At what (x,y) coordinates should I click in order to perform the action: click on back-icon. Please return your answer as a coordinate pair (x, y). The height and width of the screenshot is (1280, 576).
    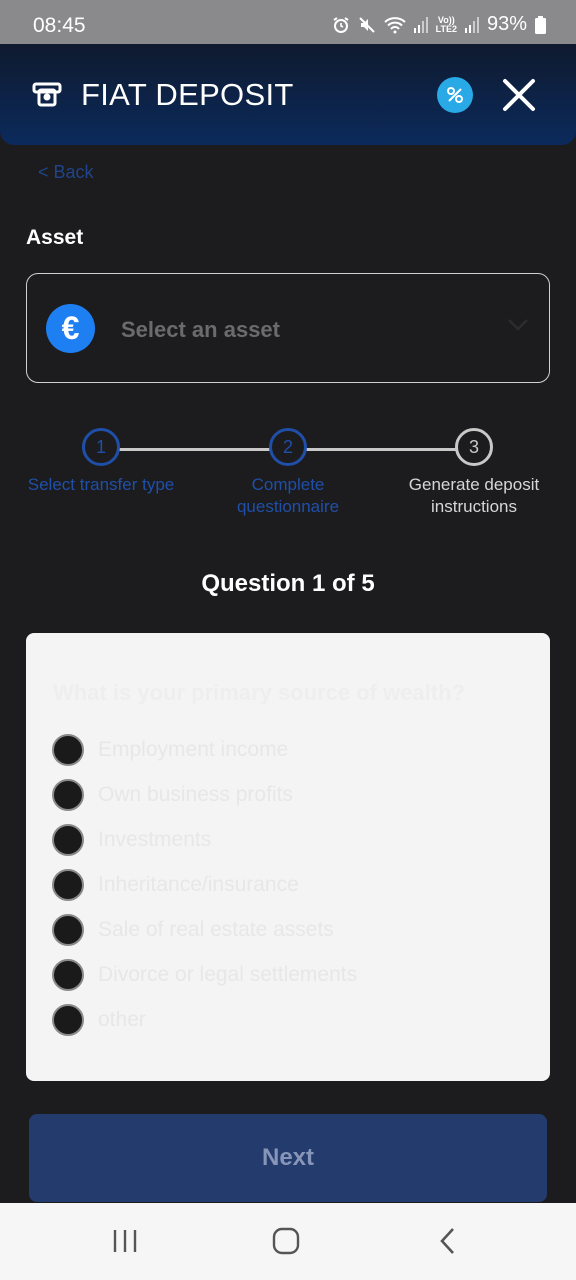
    Looking at the image, I should click on (448, 1243).